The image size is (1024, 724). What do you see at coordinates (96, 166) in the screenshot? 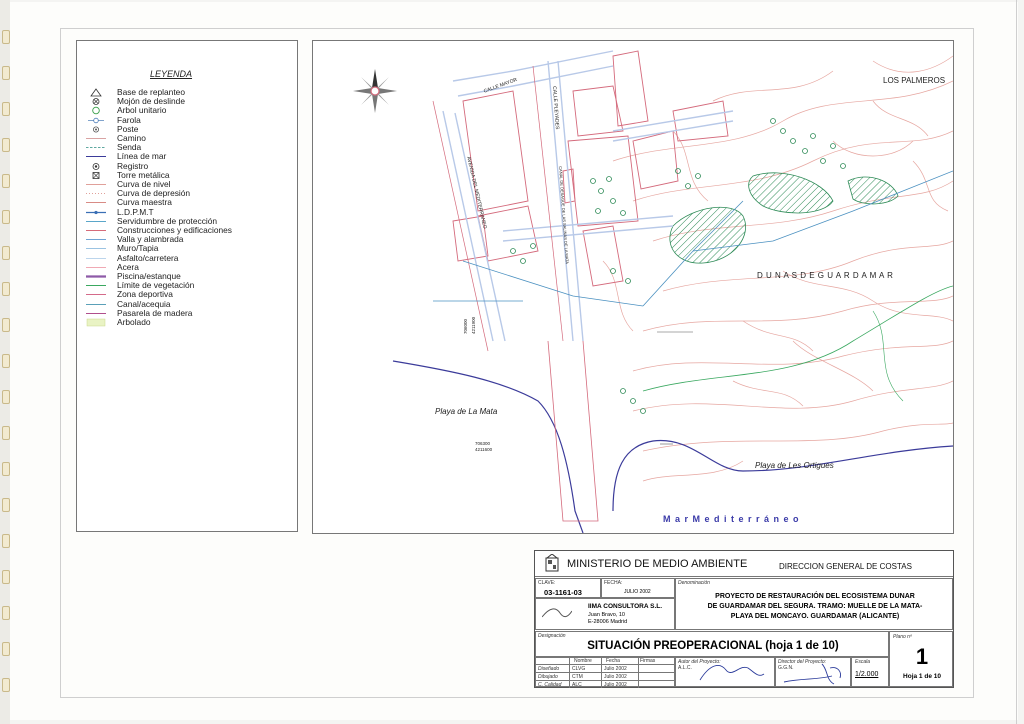
I see `dot-circle-icon` at bounding box center [96, 166].